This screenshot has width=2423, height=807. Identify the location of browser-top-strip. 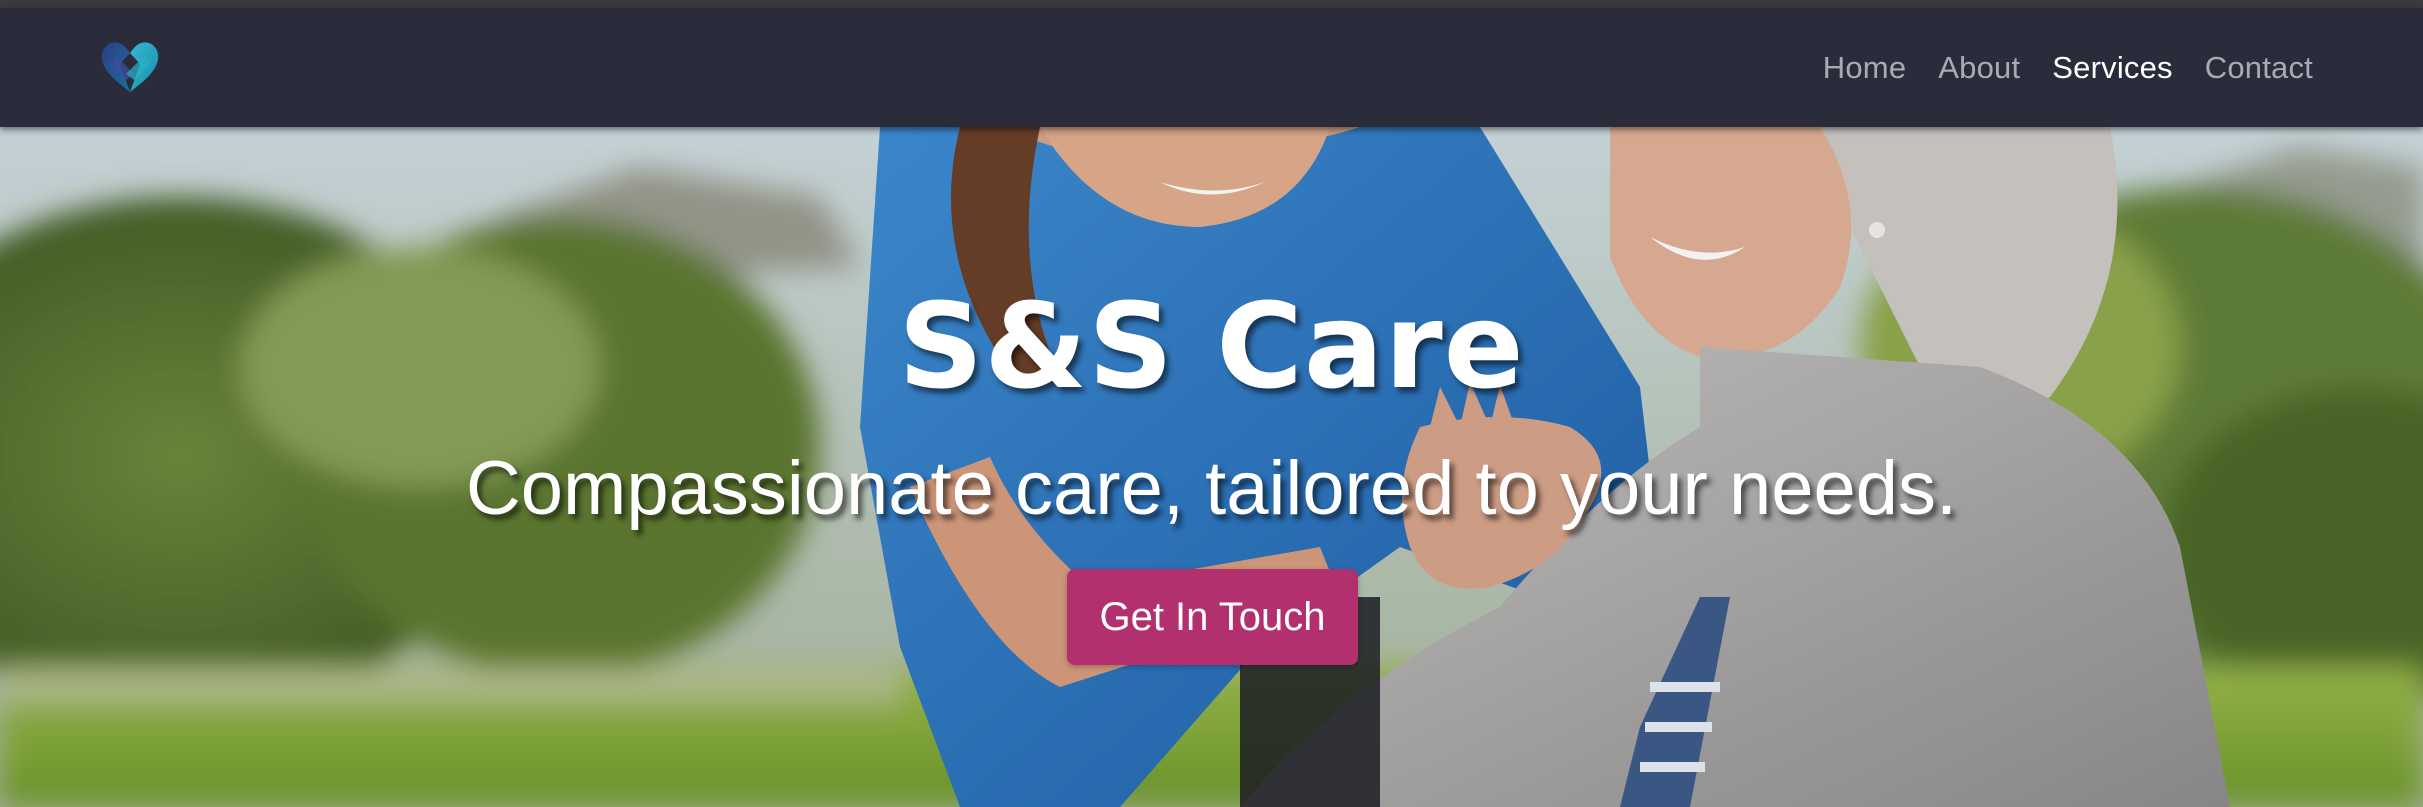
(1211, 4).